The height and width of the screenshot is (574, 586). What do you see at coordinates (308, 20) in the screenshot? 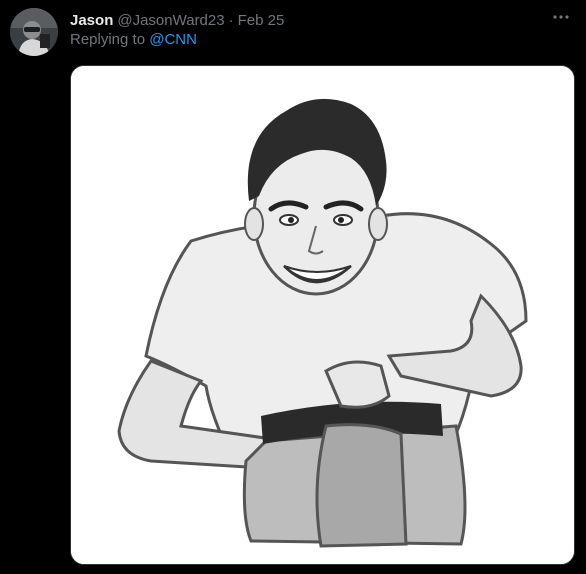
I see `tweet-header: Jason @JasonWard23 · Feb 25` at bounding box center [308, 20].